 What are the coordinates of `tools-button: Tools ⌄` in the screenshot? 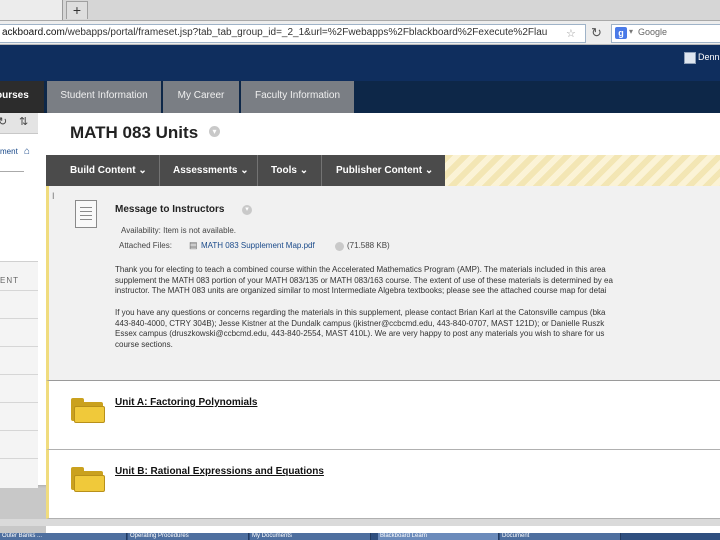 It's located at (289, 170).